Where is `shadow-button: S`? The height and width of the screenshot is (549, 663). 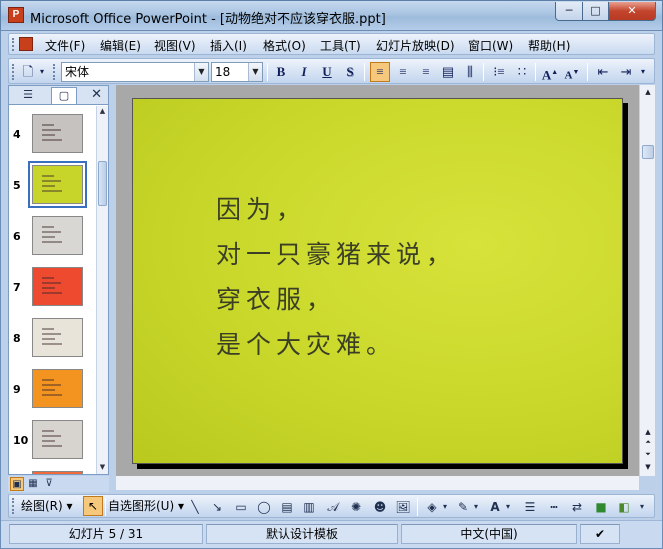 shadow-button: S is located at coordinates (350, 72).